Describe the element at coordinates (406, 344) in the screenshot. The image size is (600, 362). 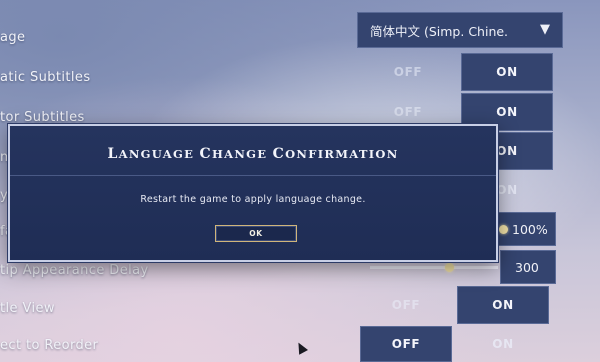
I see `select-to-reorder-off: OFF` at that location.